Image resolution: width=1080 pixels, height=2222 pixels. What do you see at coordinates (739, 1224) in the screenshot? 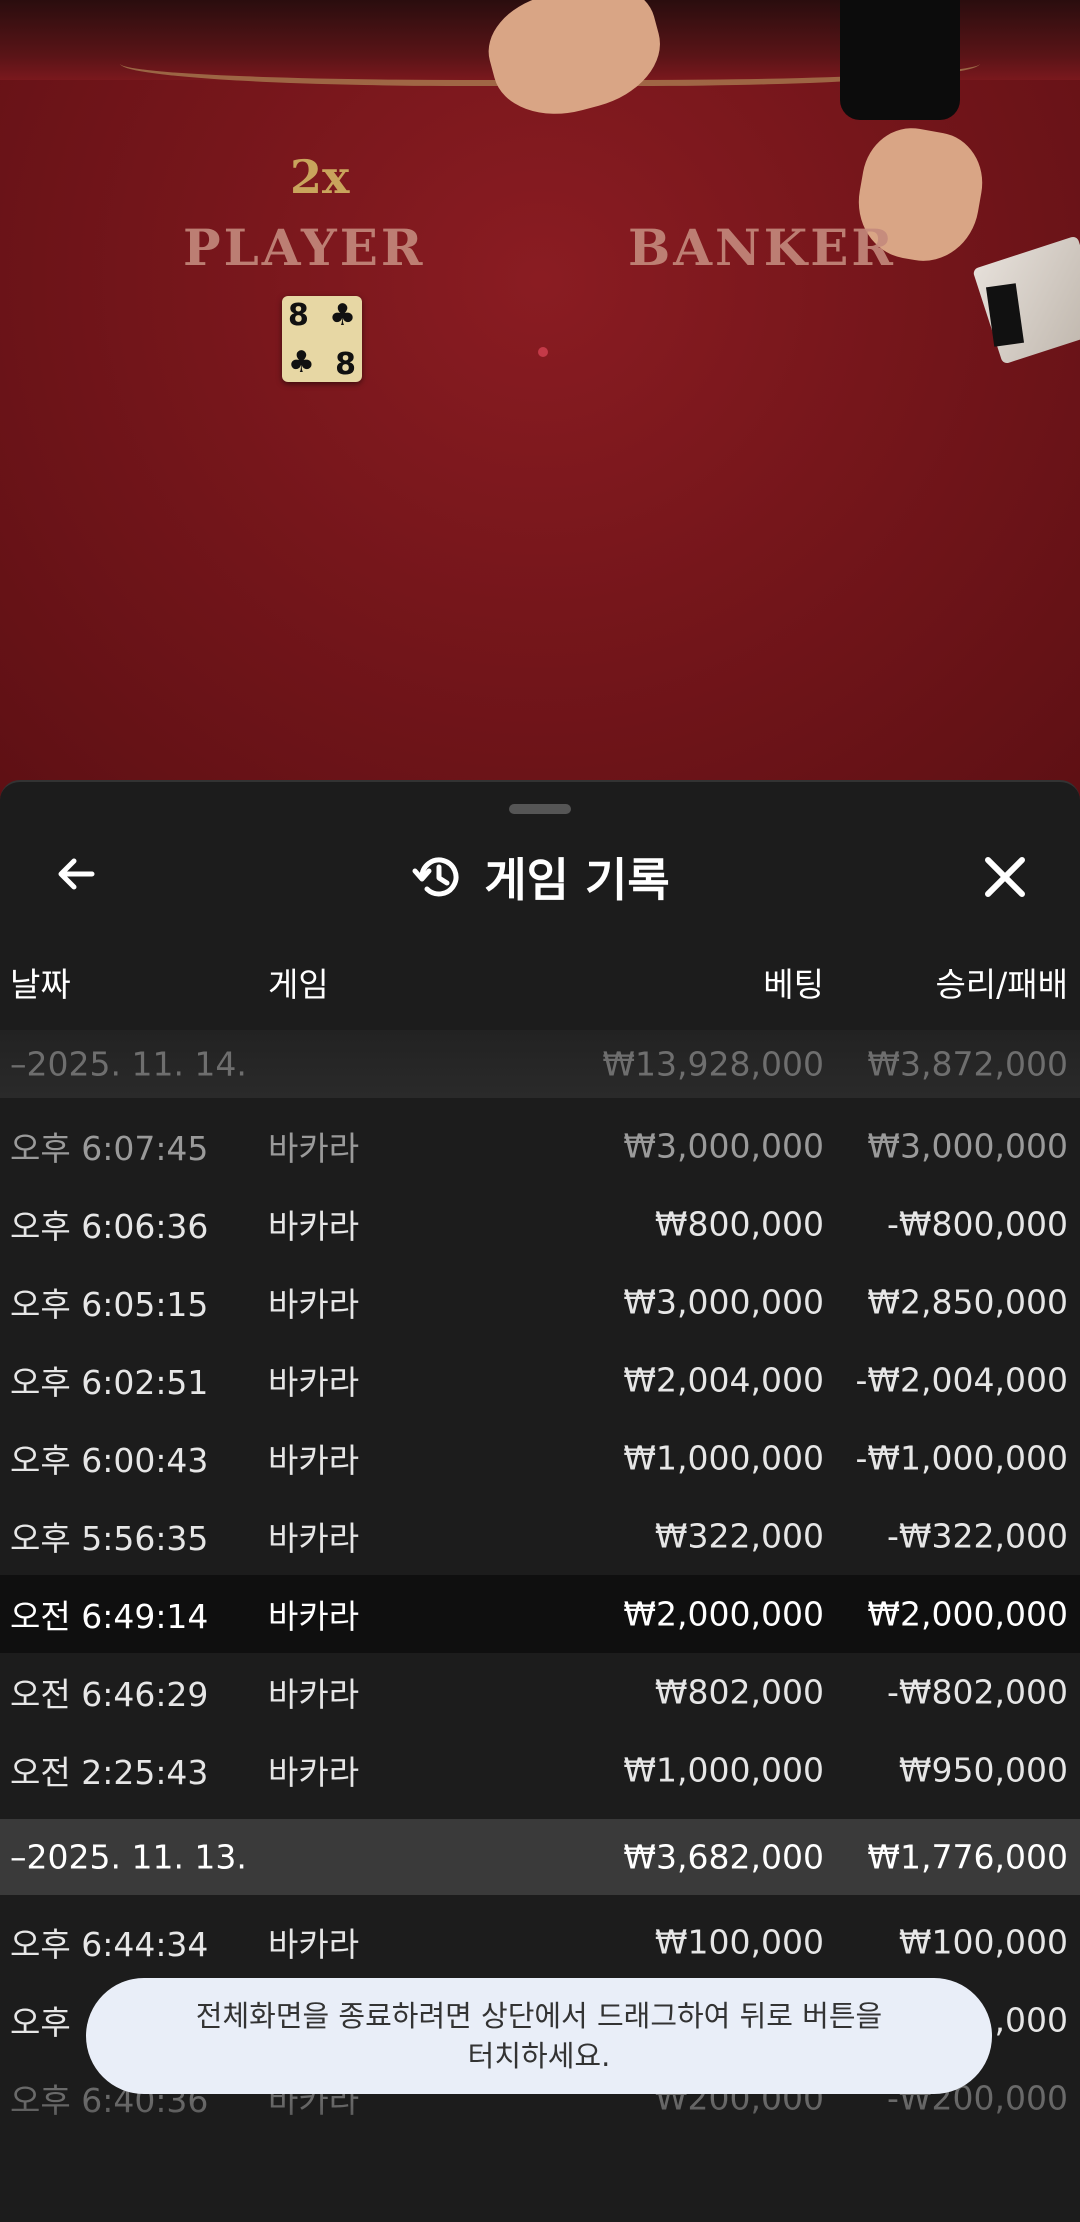
I see `row-bet: ₩800,000` at bounding box center [739, 1224].